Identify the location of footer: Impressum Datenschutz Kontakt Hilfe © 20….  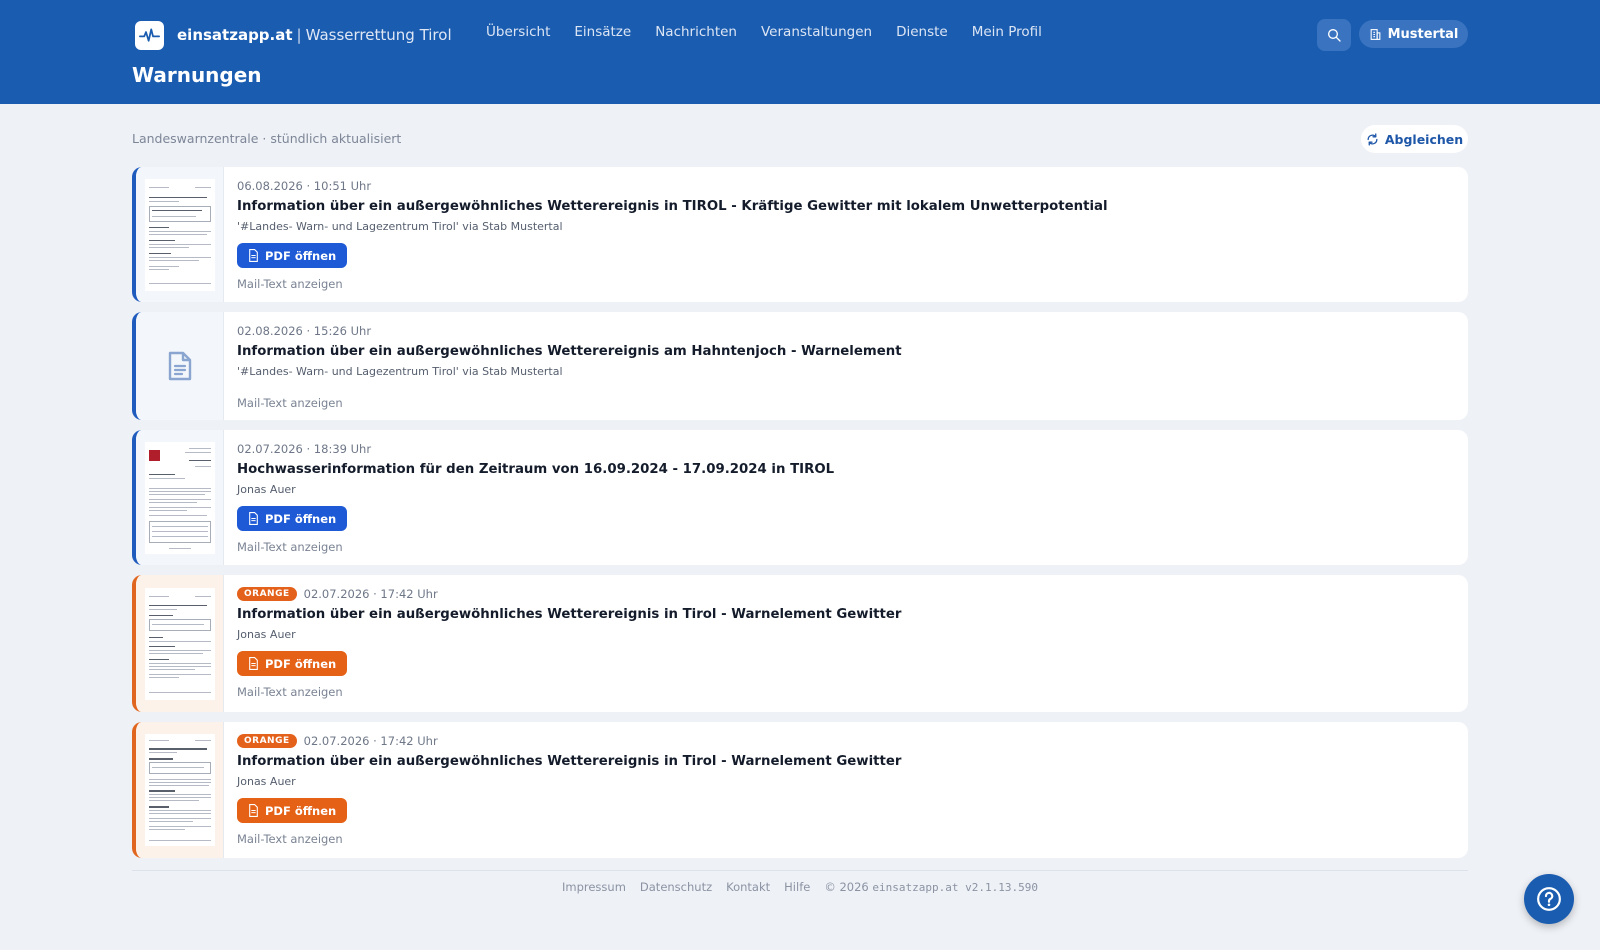
(800, 887).